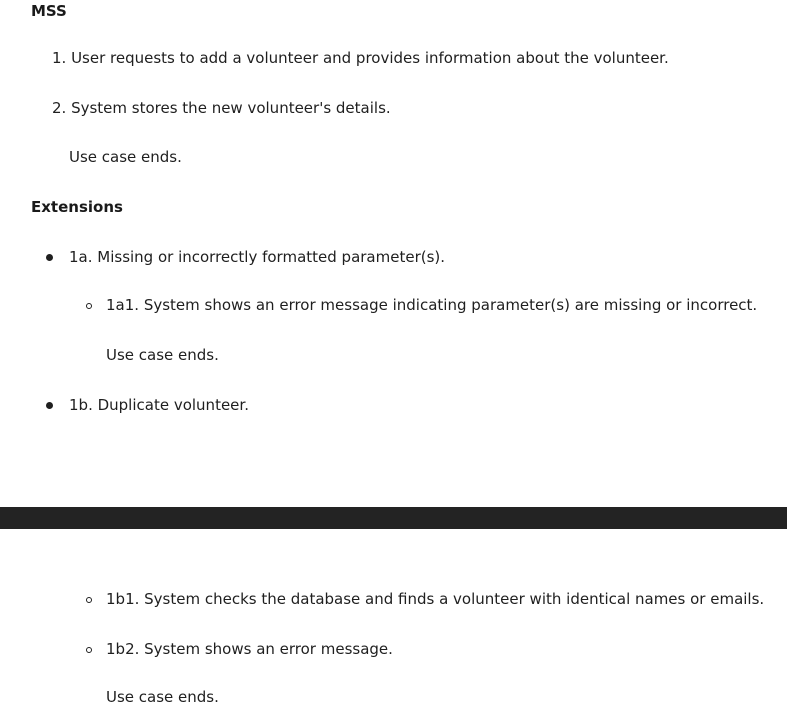 The width and height of the screenshot is (787, 727). What do you see at coordinates (49, 11) in the screenshot?
I see `mss-heading: MSS` at bounding box center [49, 11].